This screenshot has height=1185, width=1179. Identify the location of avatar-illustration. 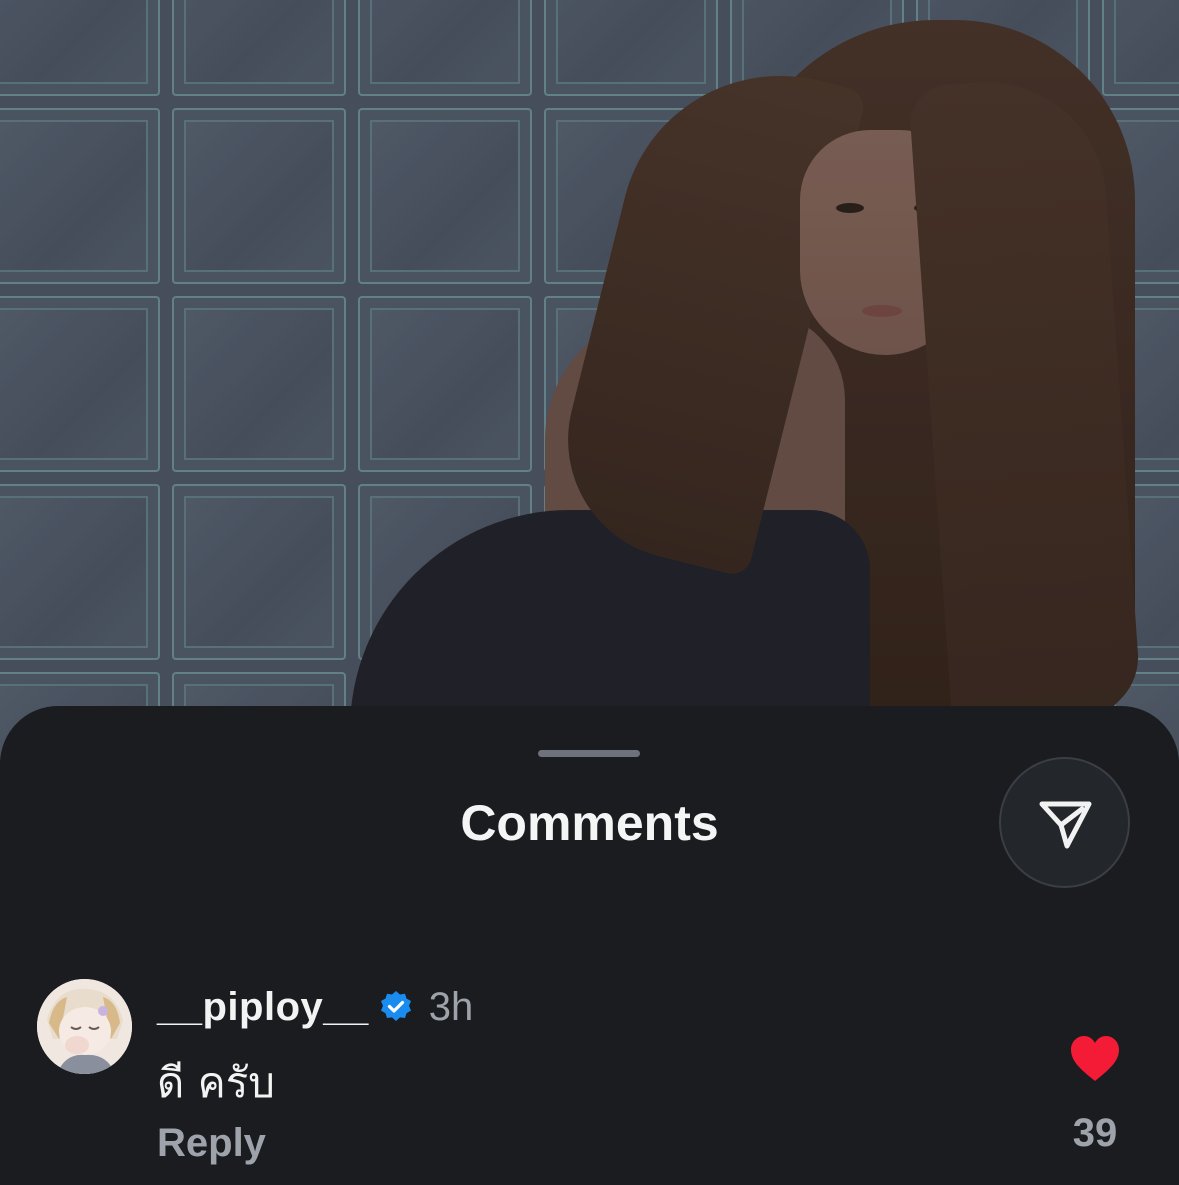
(84, 1026).